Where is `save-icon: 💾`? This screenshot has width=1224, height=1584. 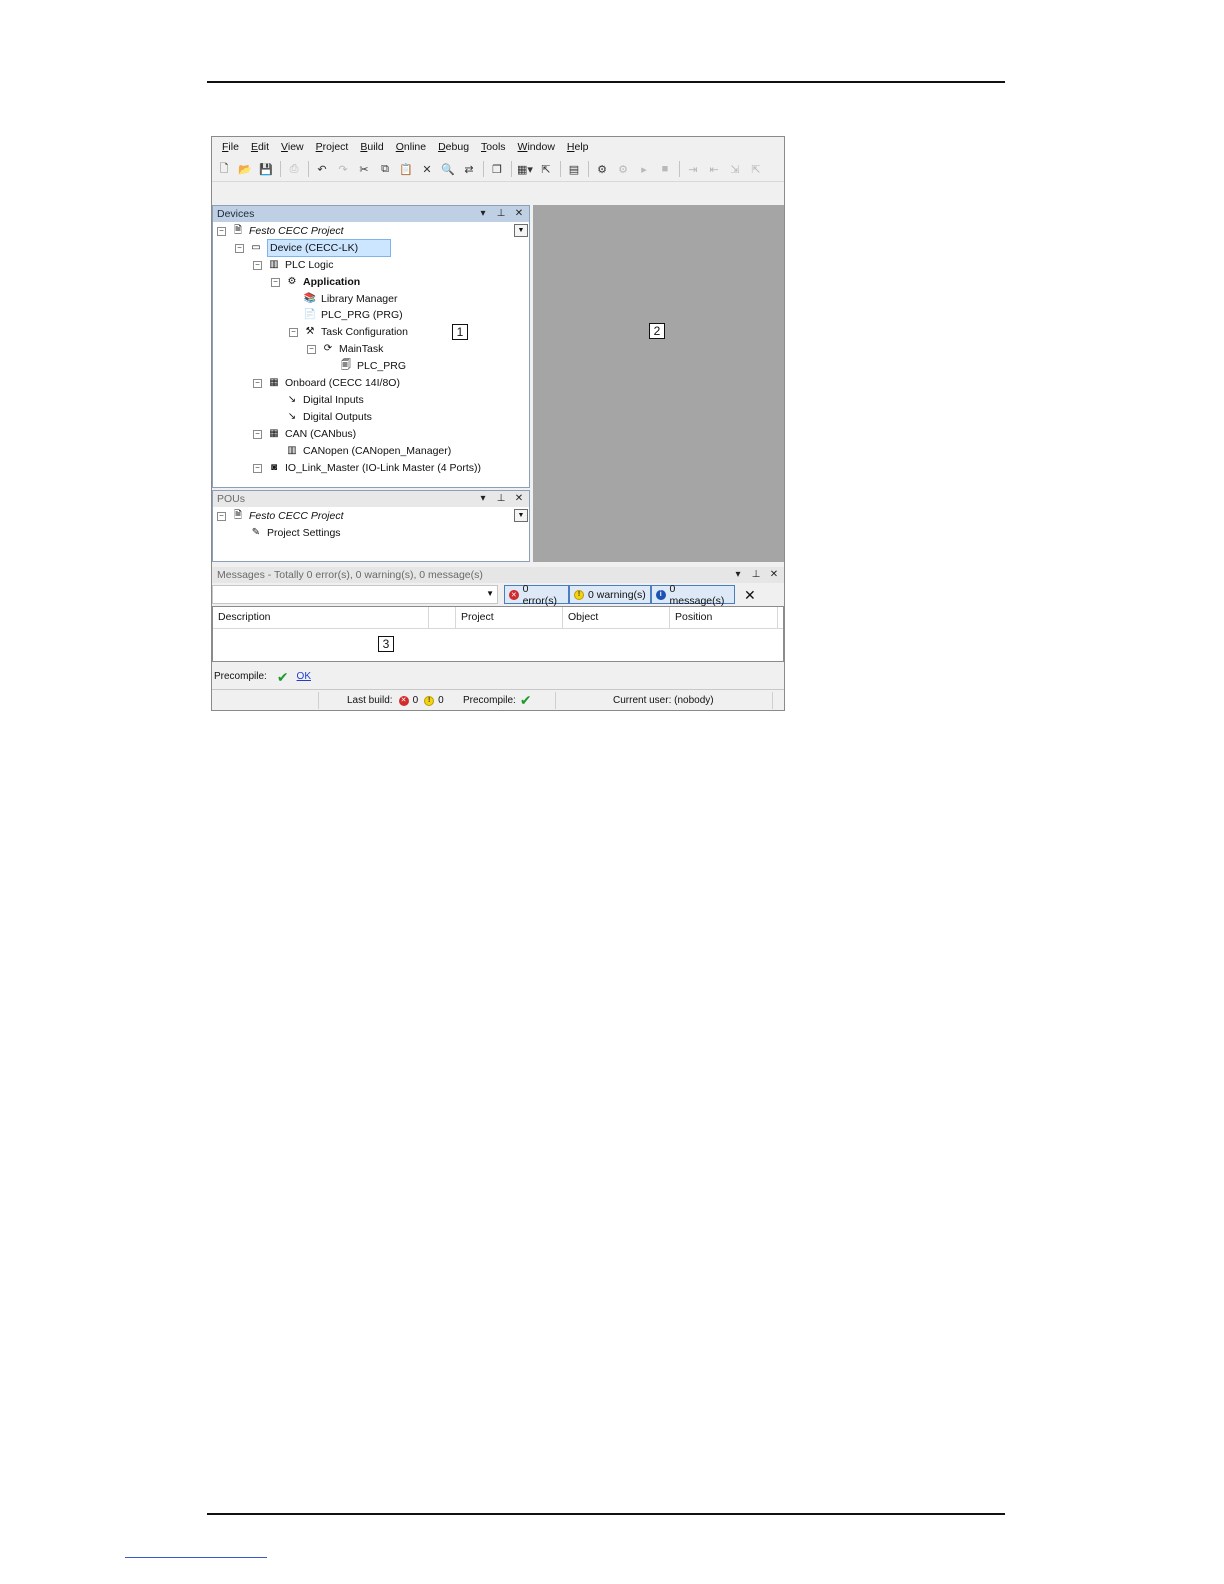 save-icon: 💾 is located at coordinates (266, 169).